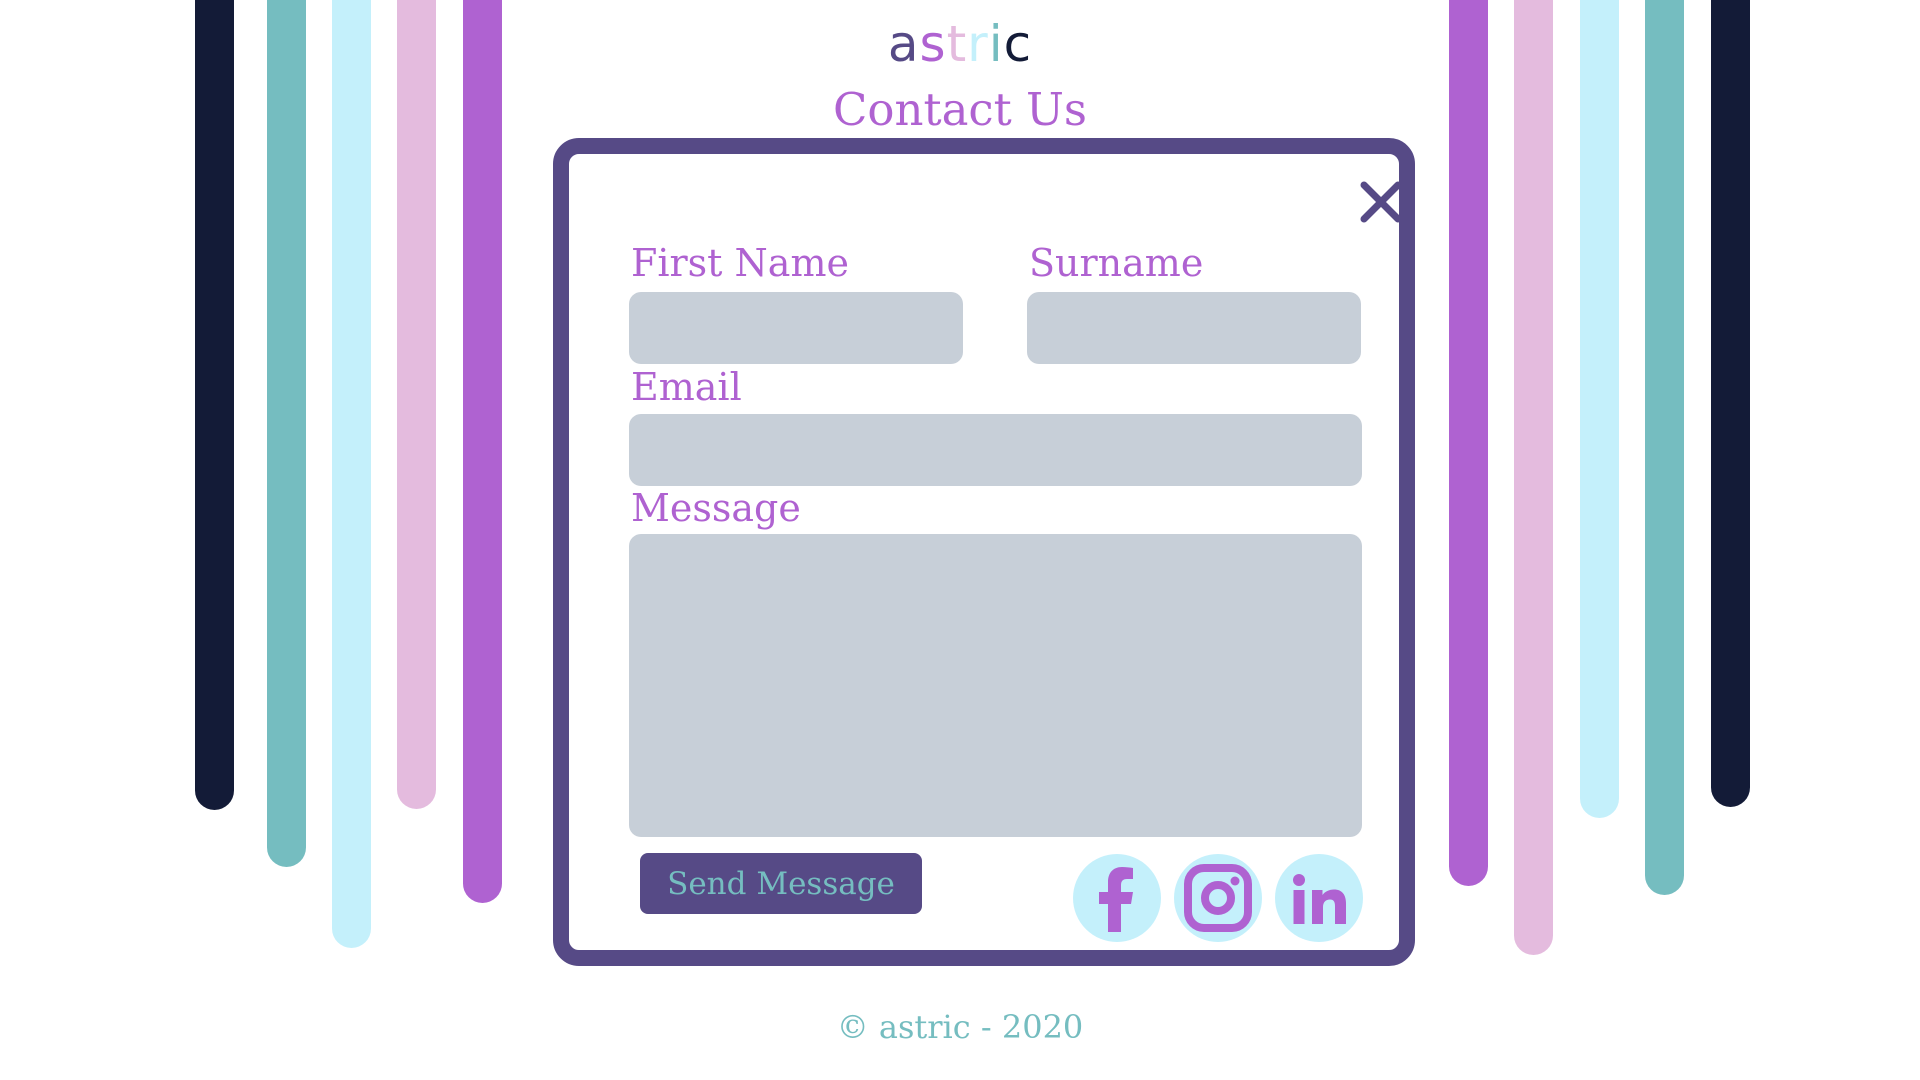 The image size is (1920, 1080). I want to click on first-name-label: First Name, so click(740, 263).